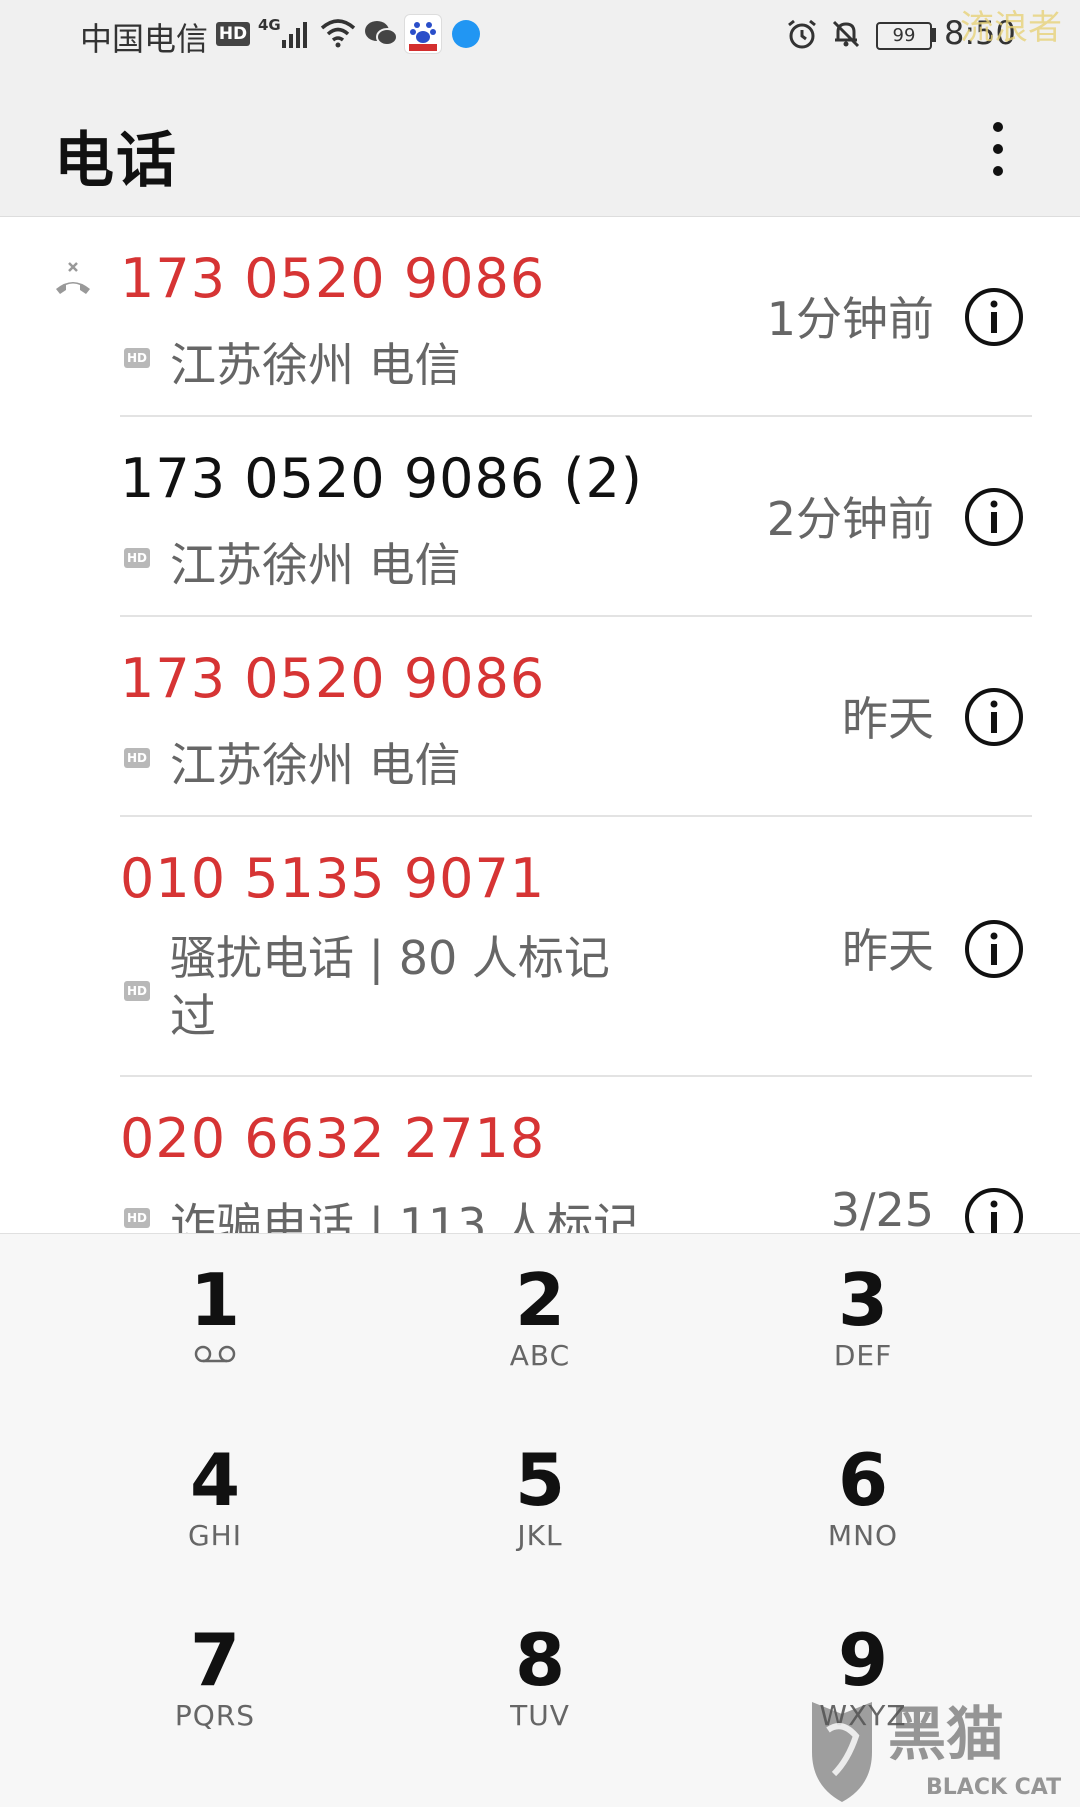 This screenshot has width=1080, height=1807. I want to click on key-letters: PQRS, so click(215, 1715).